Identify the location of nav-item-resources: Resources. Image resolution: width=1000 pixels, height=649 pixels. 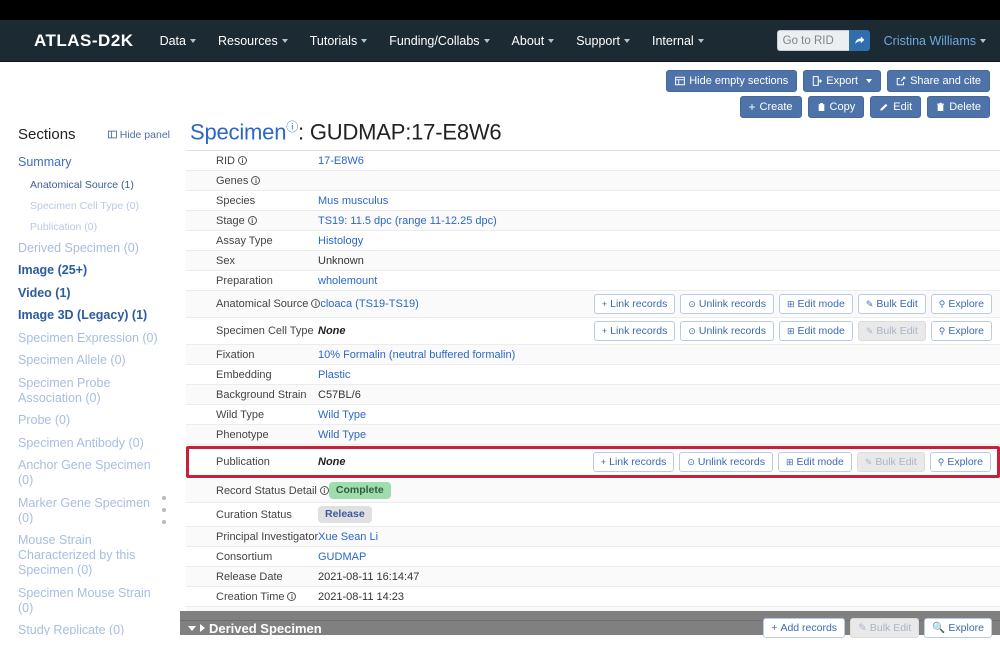
(253, 41).